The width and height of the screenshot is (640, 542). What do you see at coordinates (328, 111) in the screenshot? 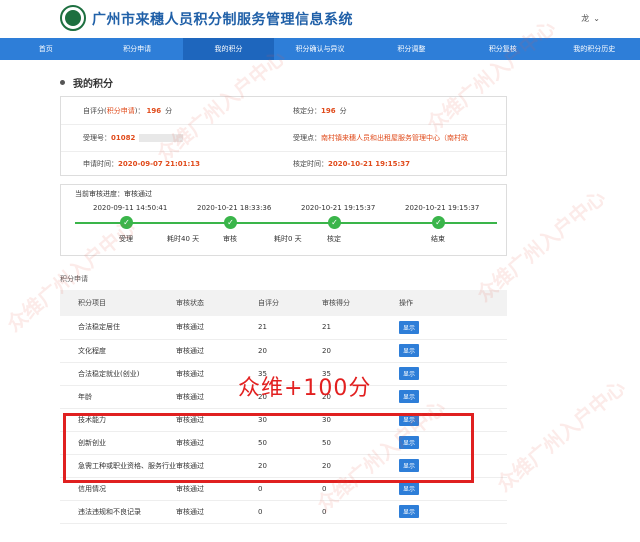
I see `verified-score-value: 196` at bounding box center [328, 111].